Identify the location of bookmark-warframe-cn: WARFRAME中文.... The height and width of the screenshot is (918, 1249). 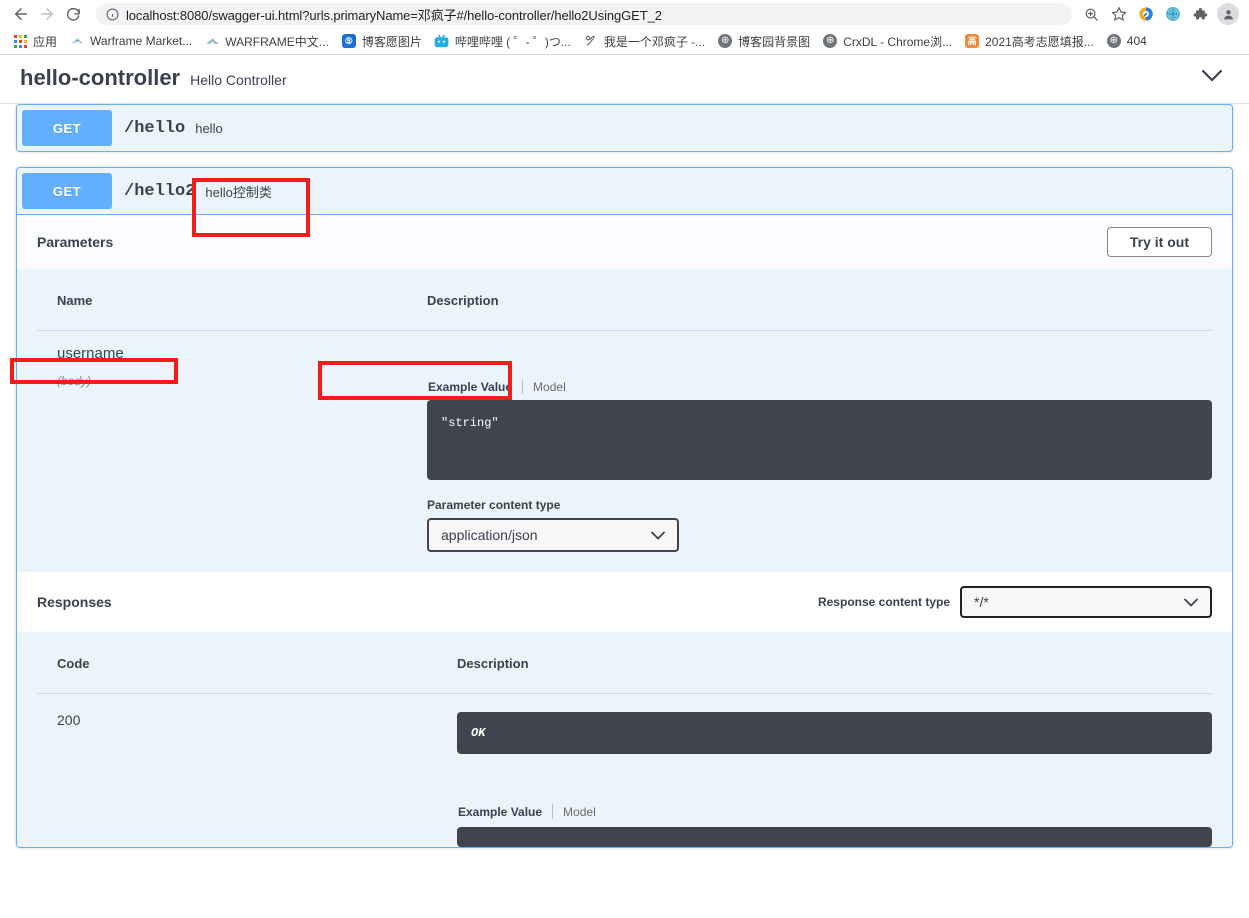
(266, 41).